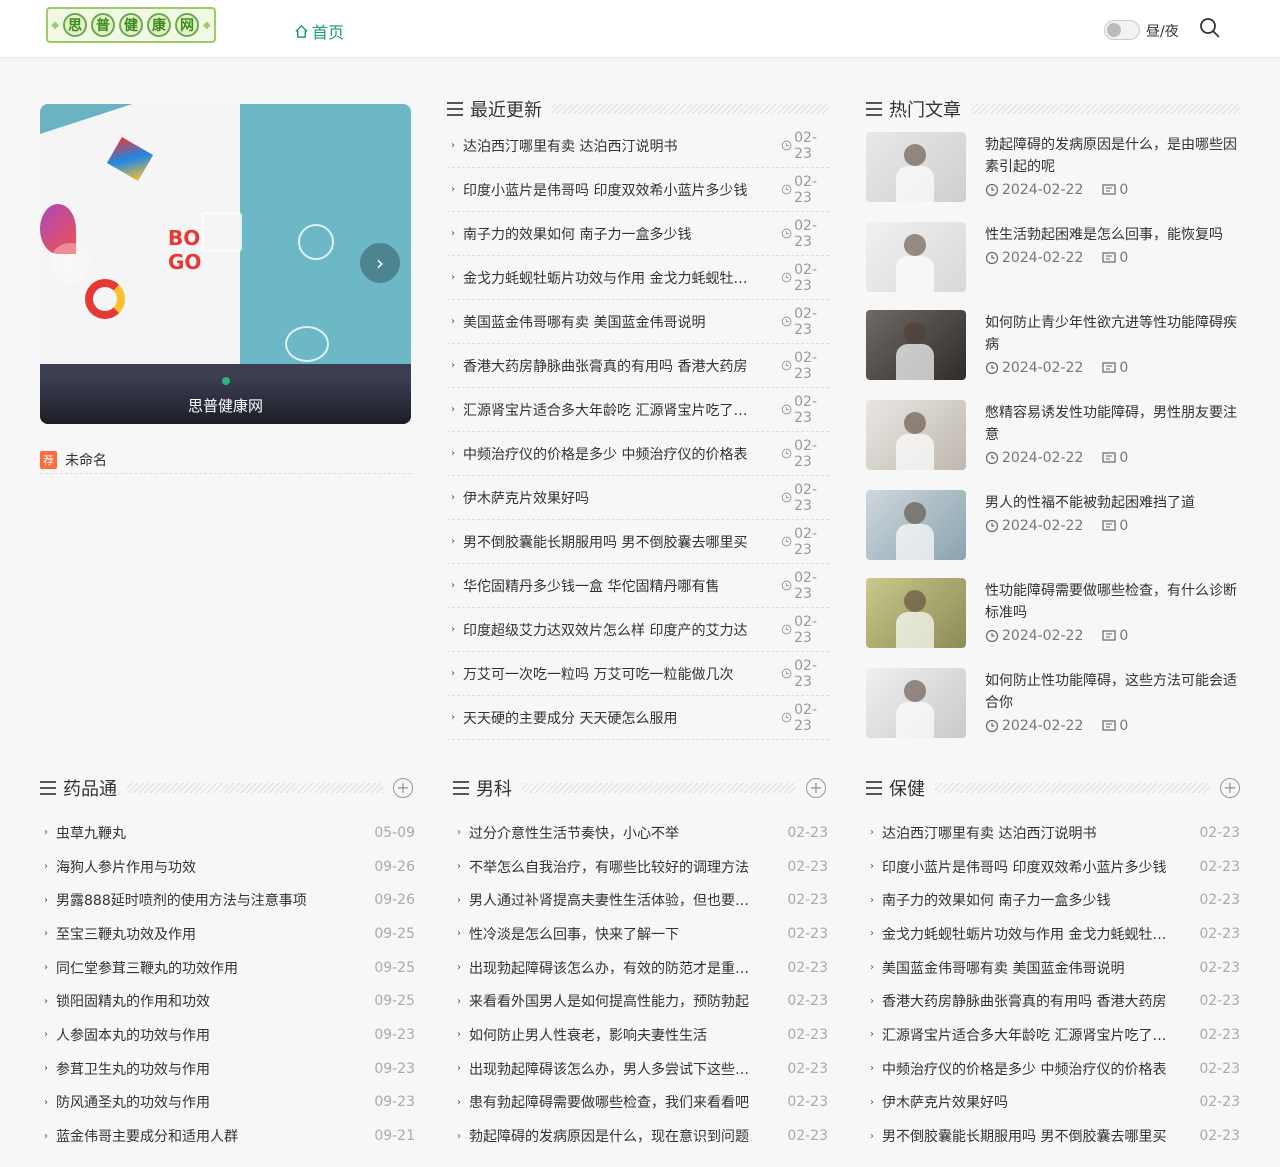 The image size is (1280, 1167). I want to click on article-title: 出现勃起障碍该怎么办，男人多尝试下这些方法, so click(628, 1069).